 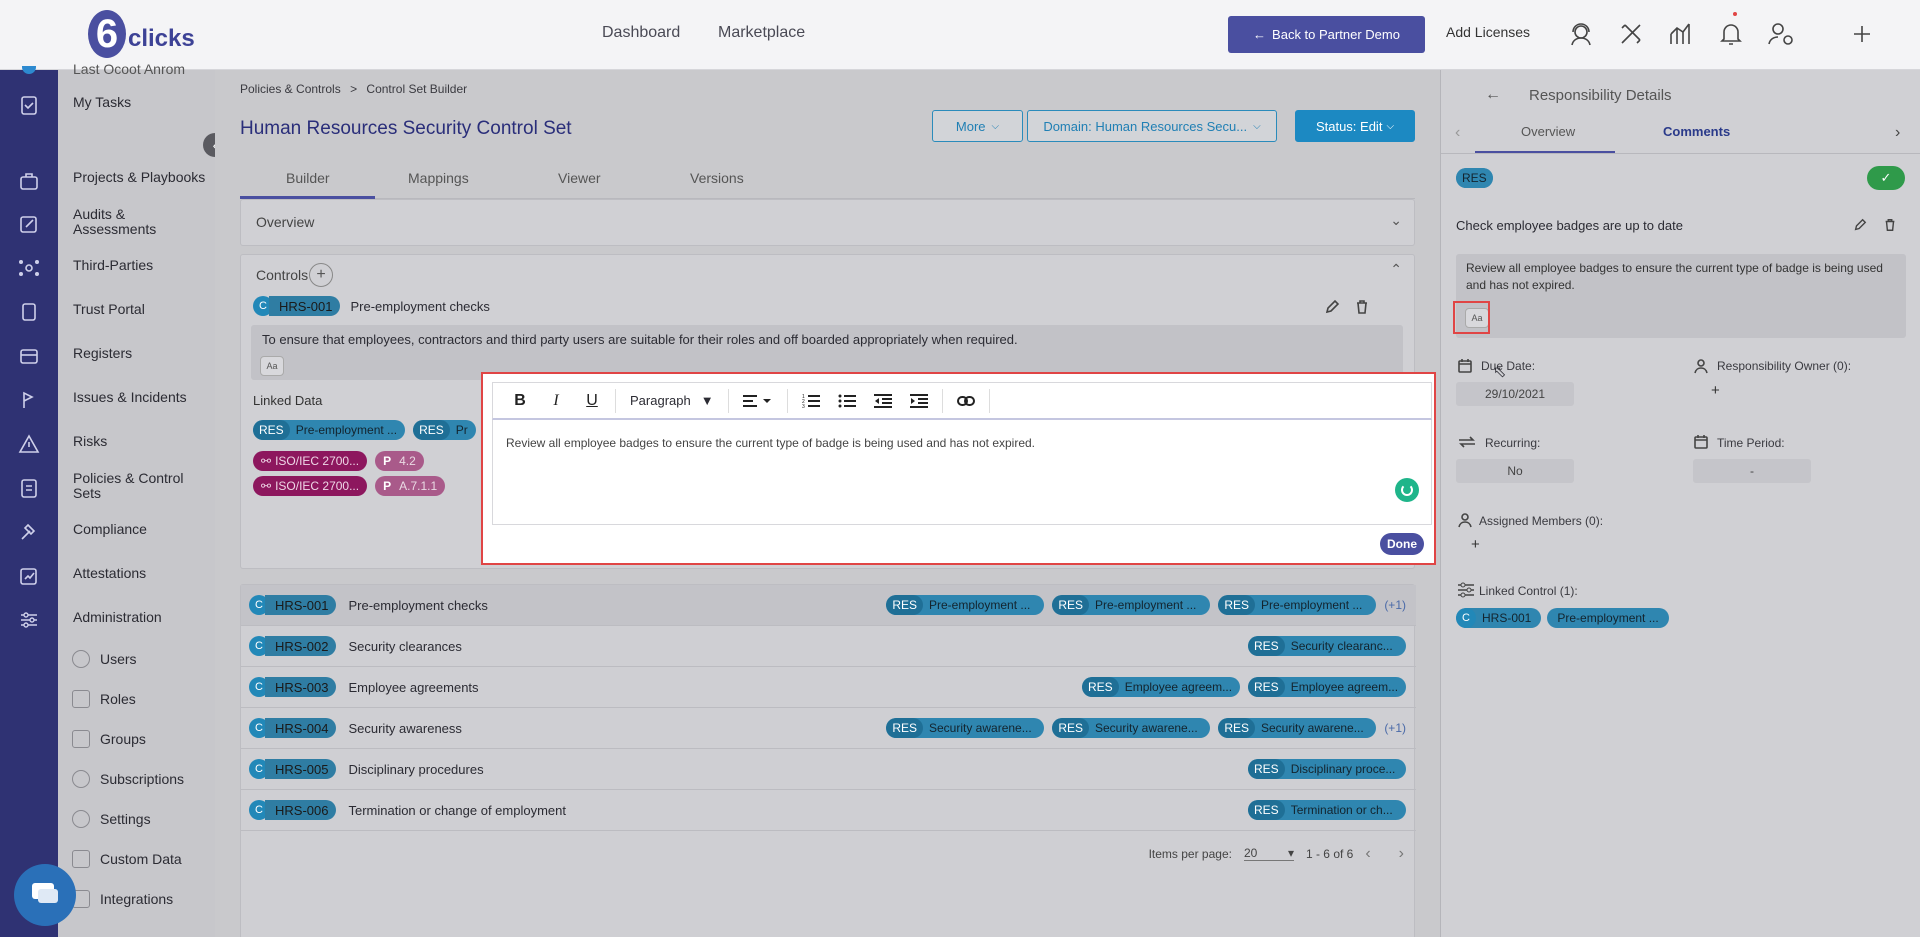 I want to click on policies-icon, so click(x=29, y=488).